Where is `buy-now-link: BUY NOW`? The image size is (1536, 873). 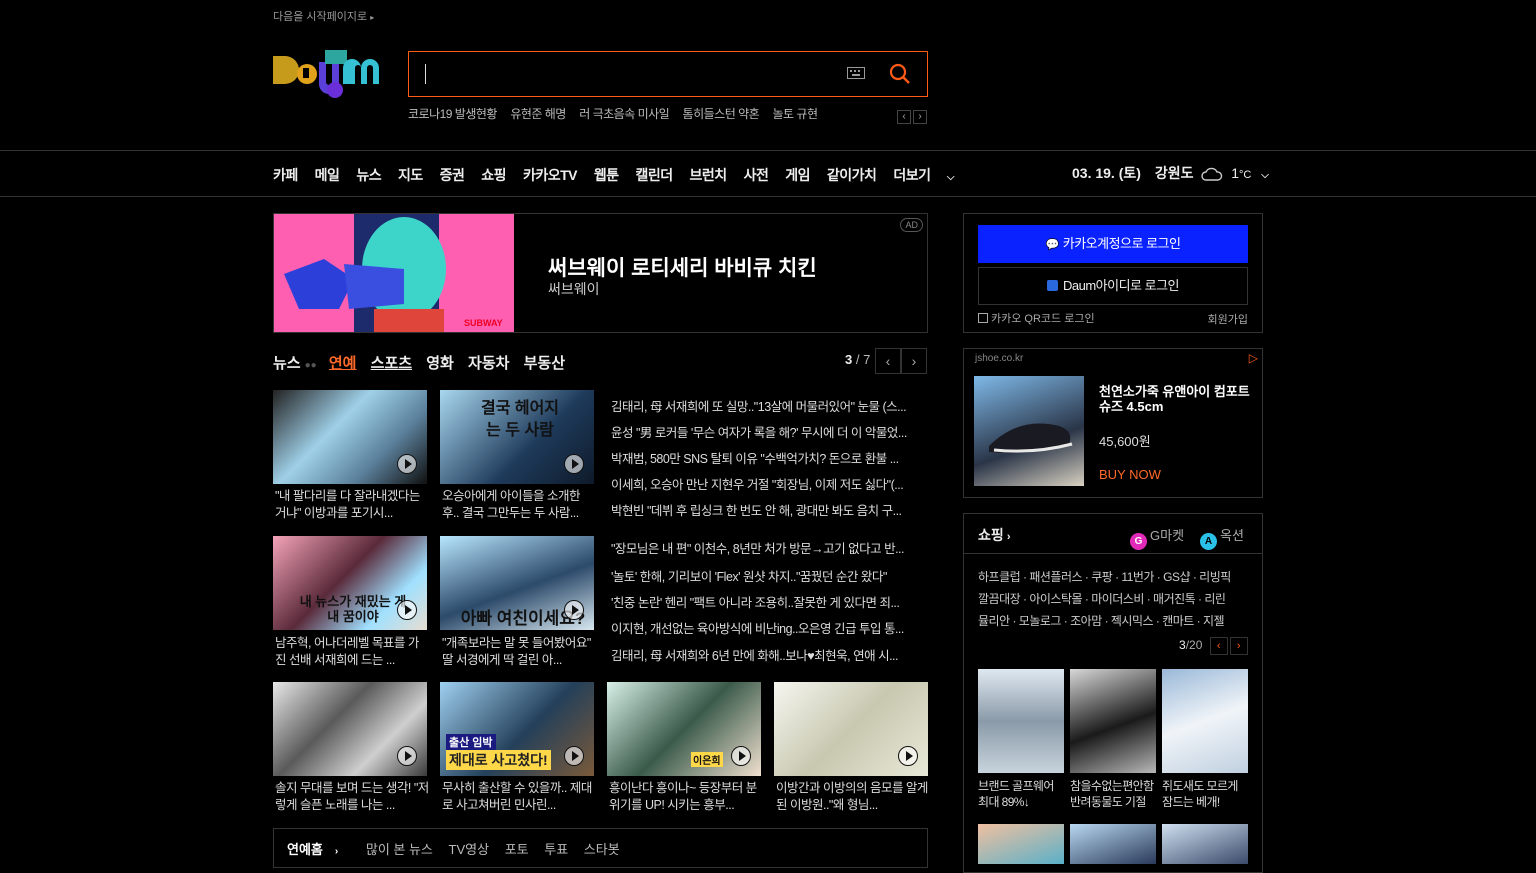
buy-now-link: BUY NOW is located at coordinates (1130, 474).